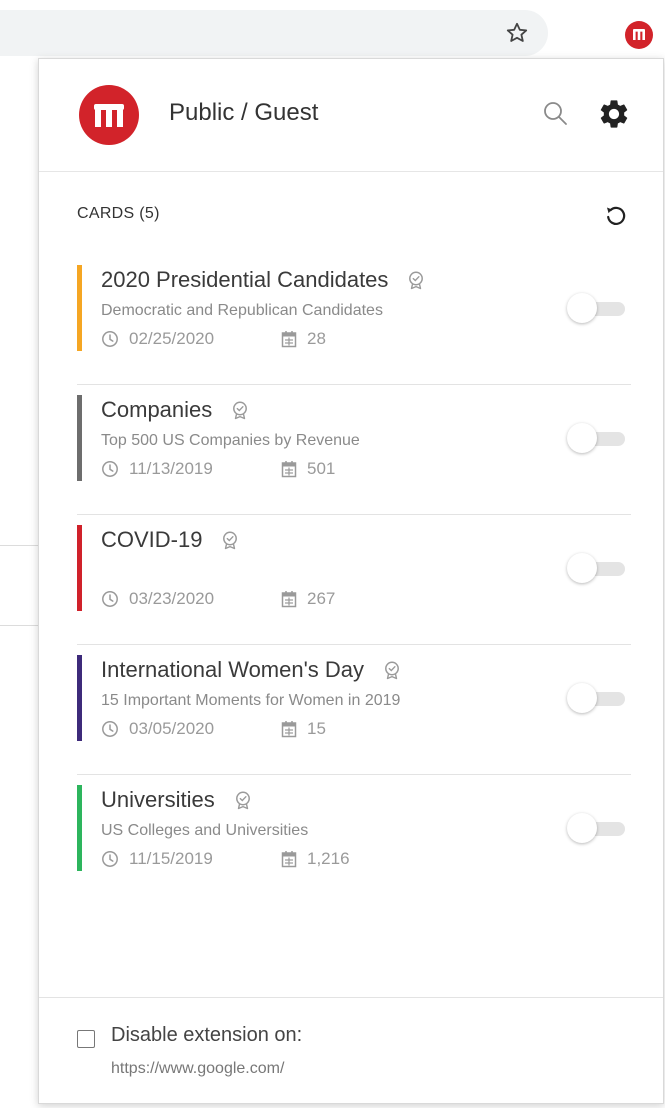  Describe the element at coordinates (303, 729) in the screenshot. I see `card-count: 15` at that location.